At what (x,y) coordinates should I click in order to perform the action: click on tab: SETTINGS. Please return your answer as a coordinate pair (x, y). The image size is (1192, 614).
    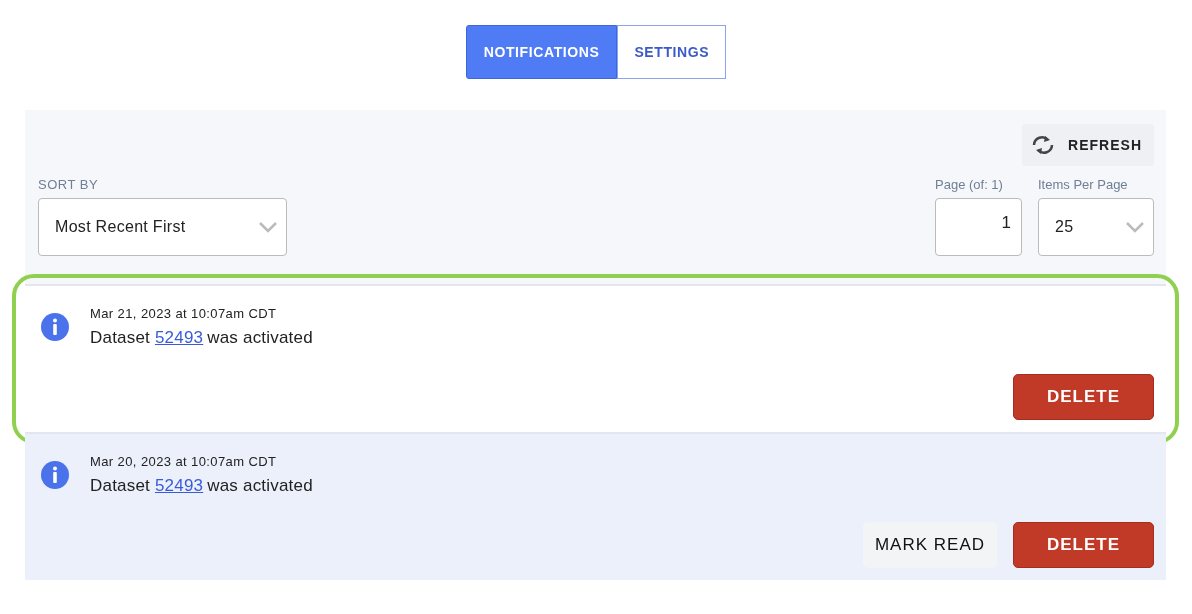
    Looking at the image, I should click on (672, 52).